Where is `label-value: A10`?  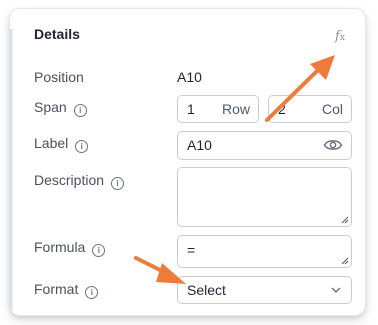 label-value: A10 is located at coordinates (199, 145).